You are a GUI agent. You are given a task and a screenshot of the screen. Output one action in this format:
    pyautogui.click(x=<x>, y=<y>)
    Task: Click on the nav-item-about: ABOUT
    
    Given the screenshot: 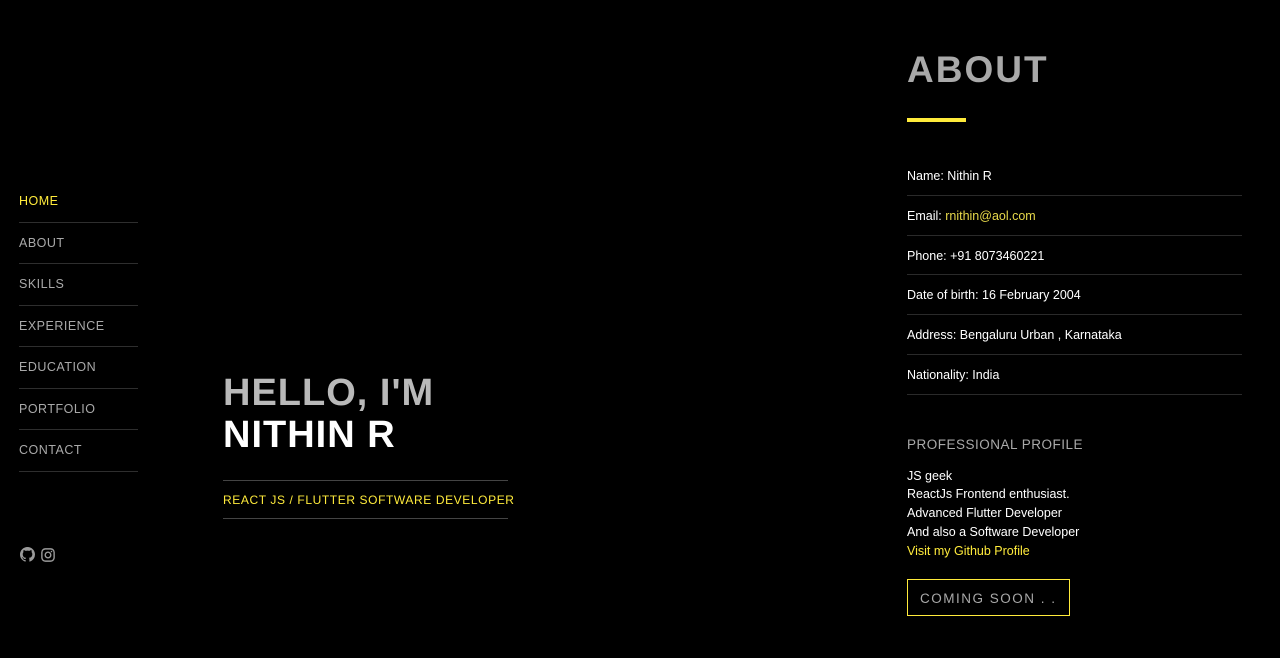 What is the action you would take?
    pyautogui.click(x=78, y=243)
    